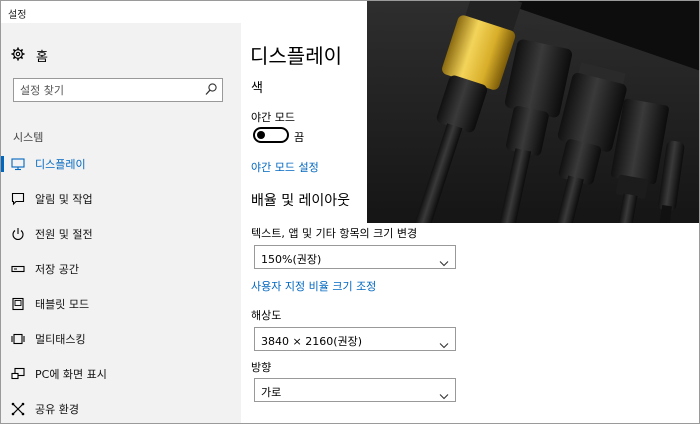 Image resolution: width=700 pixels, height=424 pixels. Describe the element at coordinates (121, 199) in the screenshot. I see `sidebar-item-notifications: 알림 및 작업` at that location.